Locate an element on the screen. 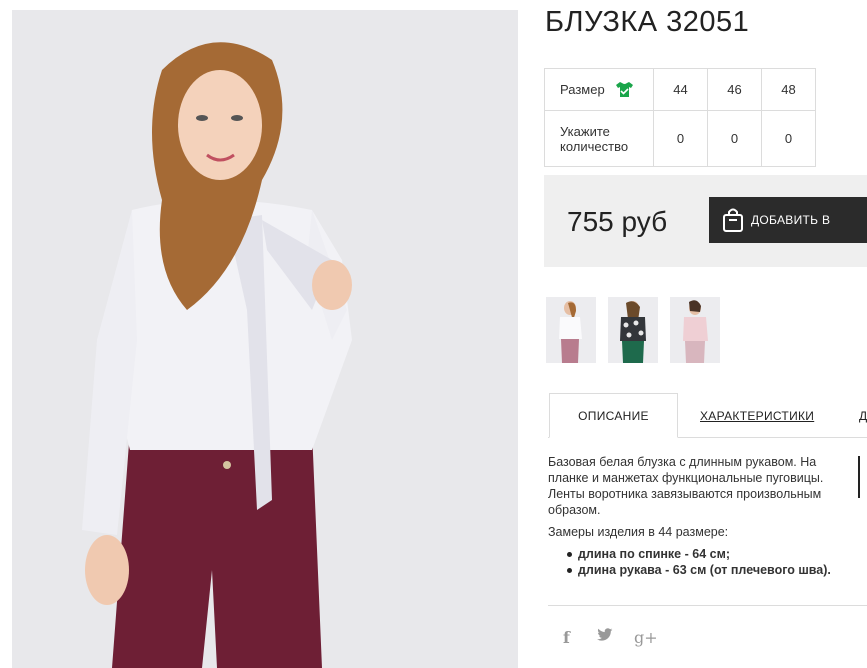 Image resolution: width=867 pixels, height=668 pixels. size-label-cell: Размер is located at coordinates (599, 89).